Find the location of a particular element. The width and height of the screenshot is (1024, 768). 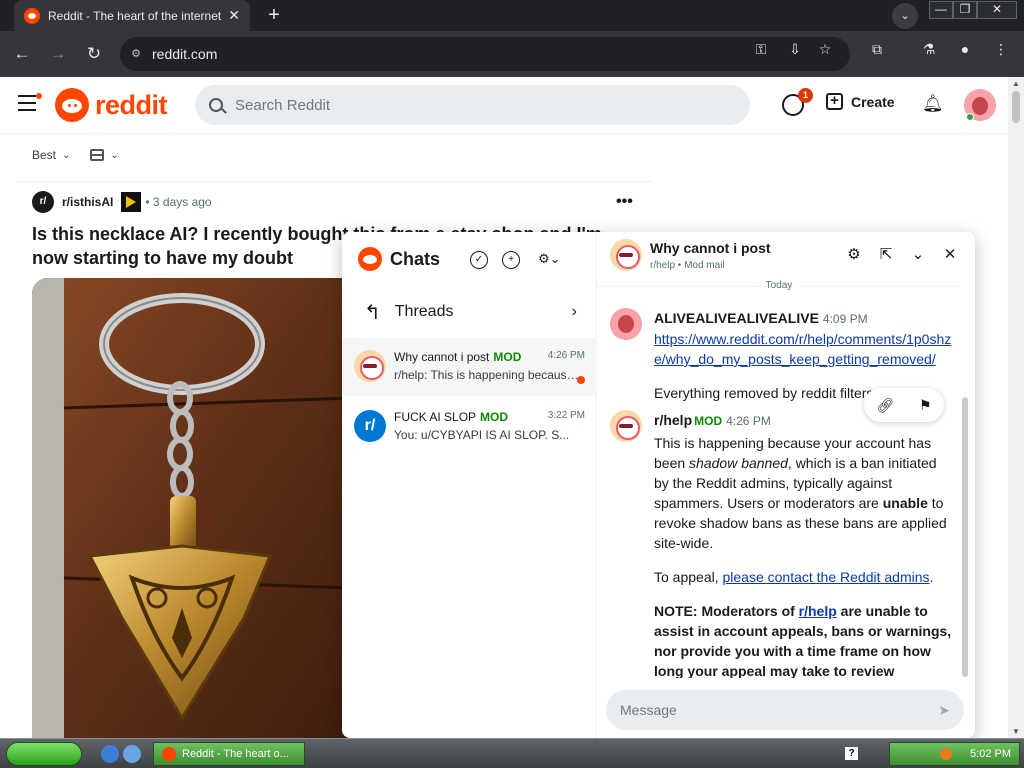

install-app-icon: ⇩ is located at coordinates (795, 49).